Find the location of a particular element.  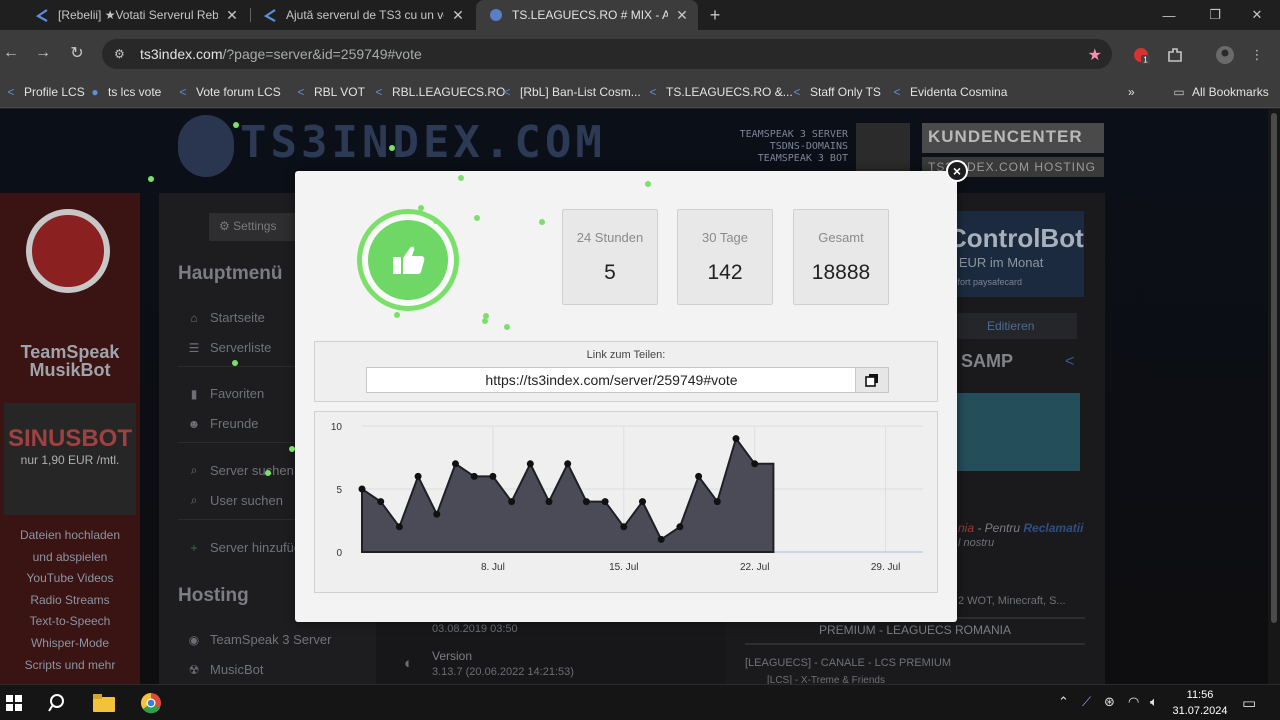

home-icon: ⌂ is located at coordinates (194, 317).